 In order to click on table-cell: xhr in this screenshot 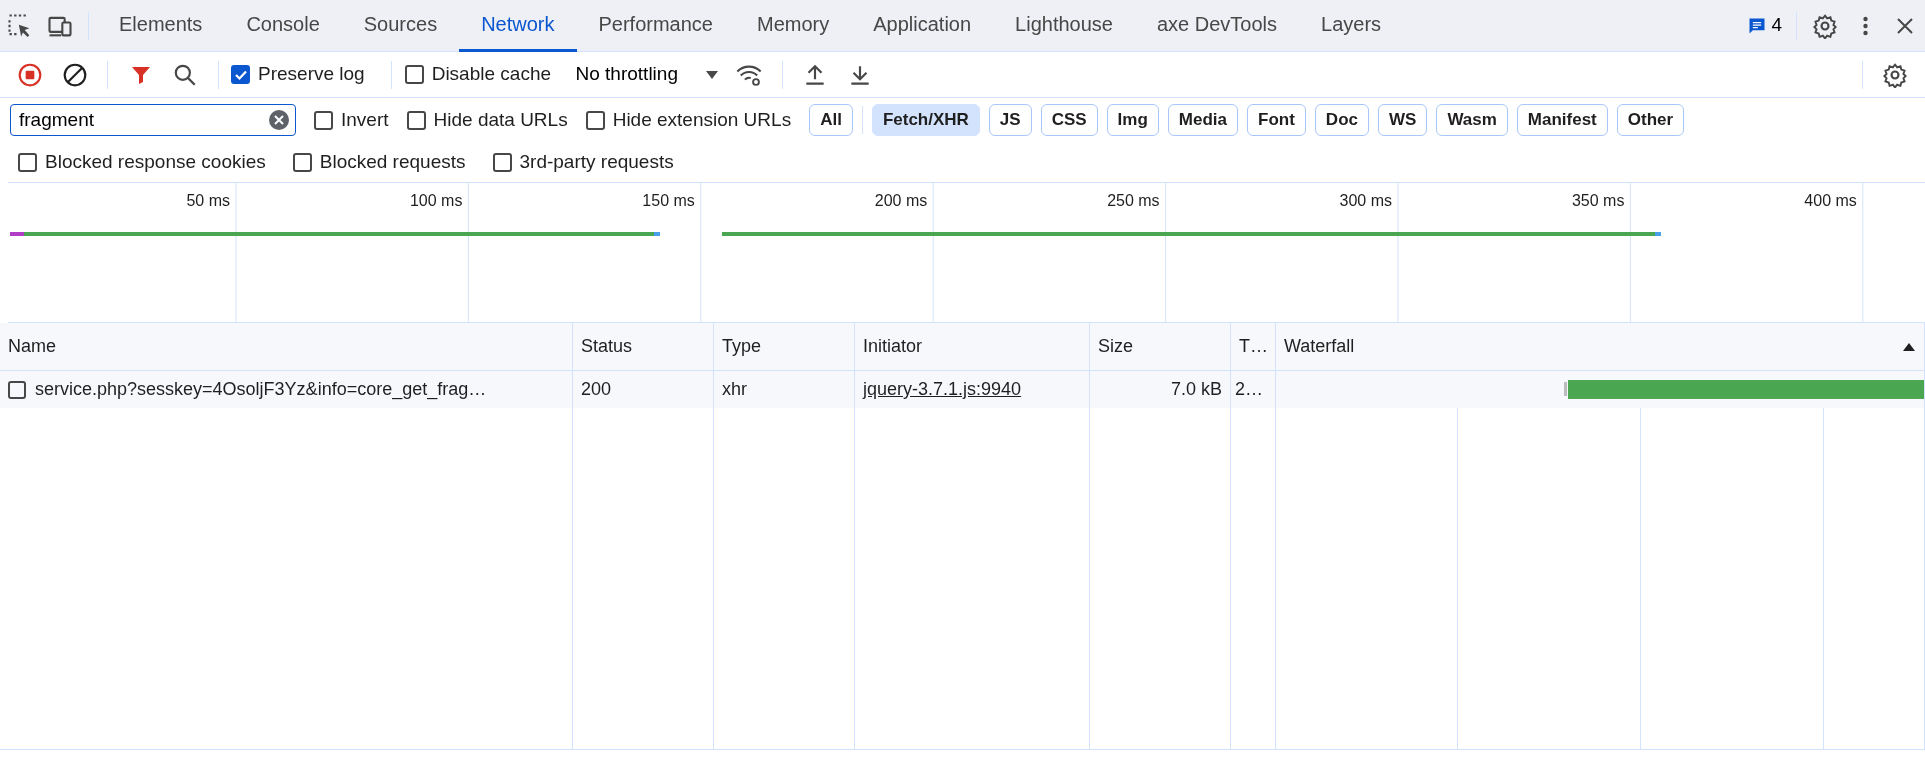, I will do `click(784, 389)`.